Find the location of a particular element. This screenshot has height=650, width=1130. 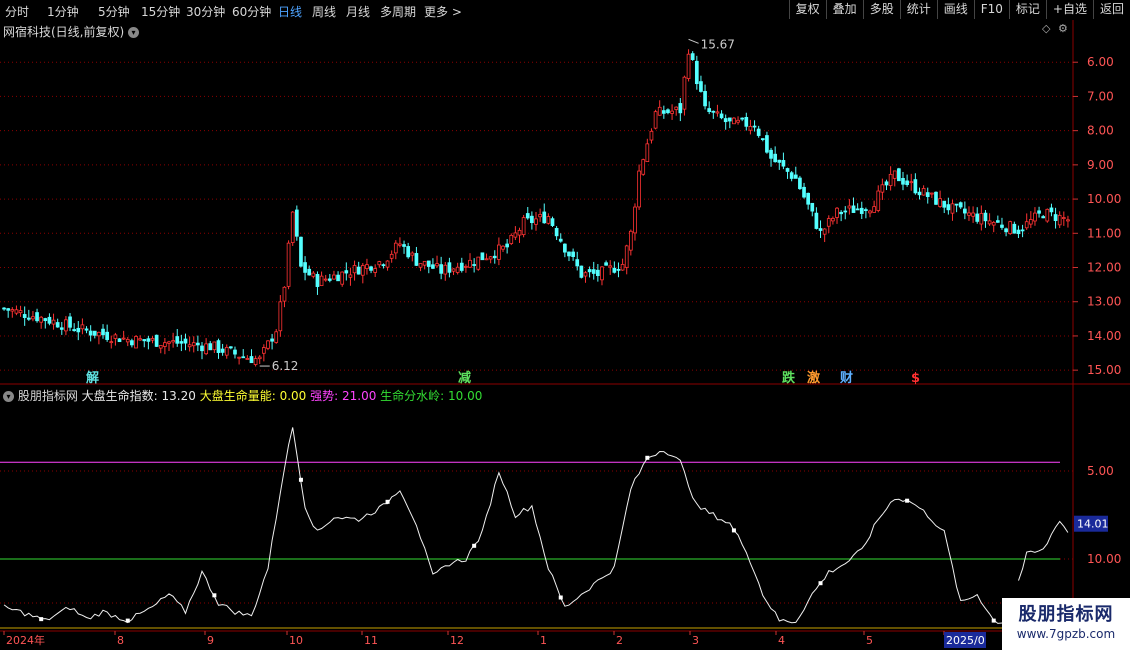

time-tick-label: 4 is located at coordinates (781, 640).